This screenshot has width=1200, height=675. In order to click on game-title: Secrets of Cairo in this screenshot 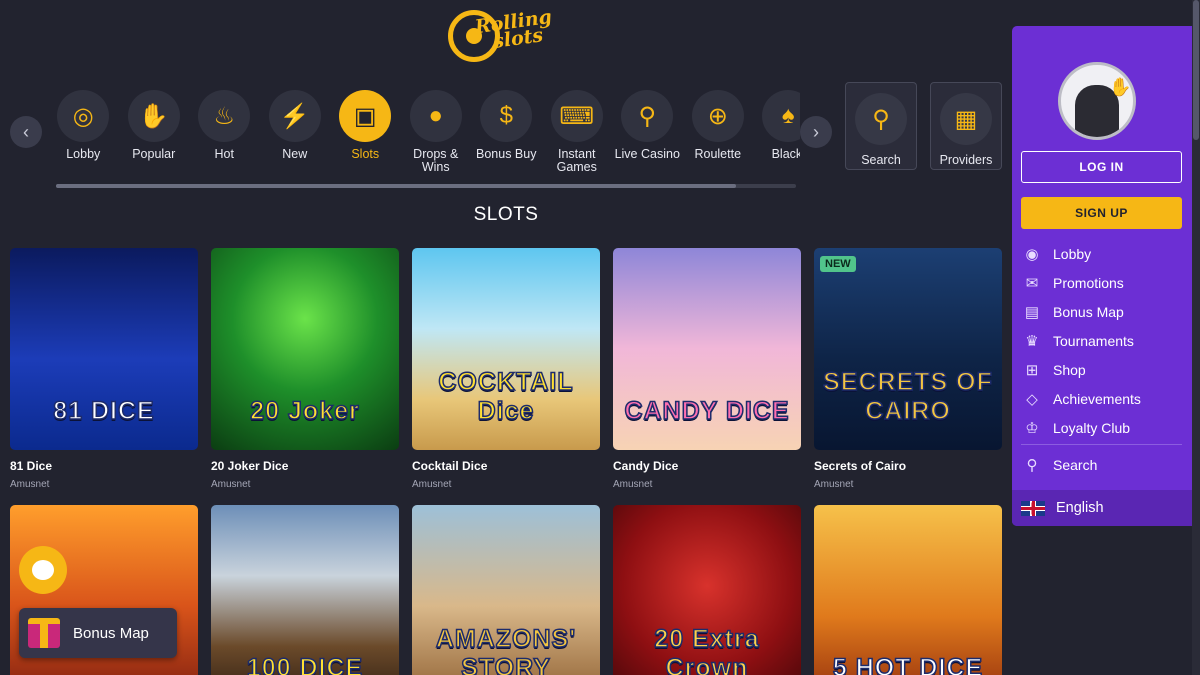, I will do `click(908, 466)`.